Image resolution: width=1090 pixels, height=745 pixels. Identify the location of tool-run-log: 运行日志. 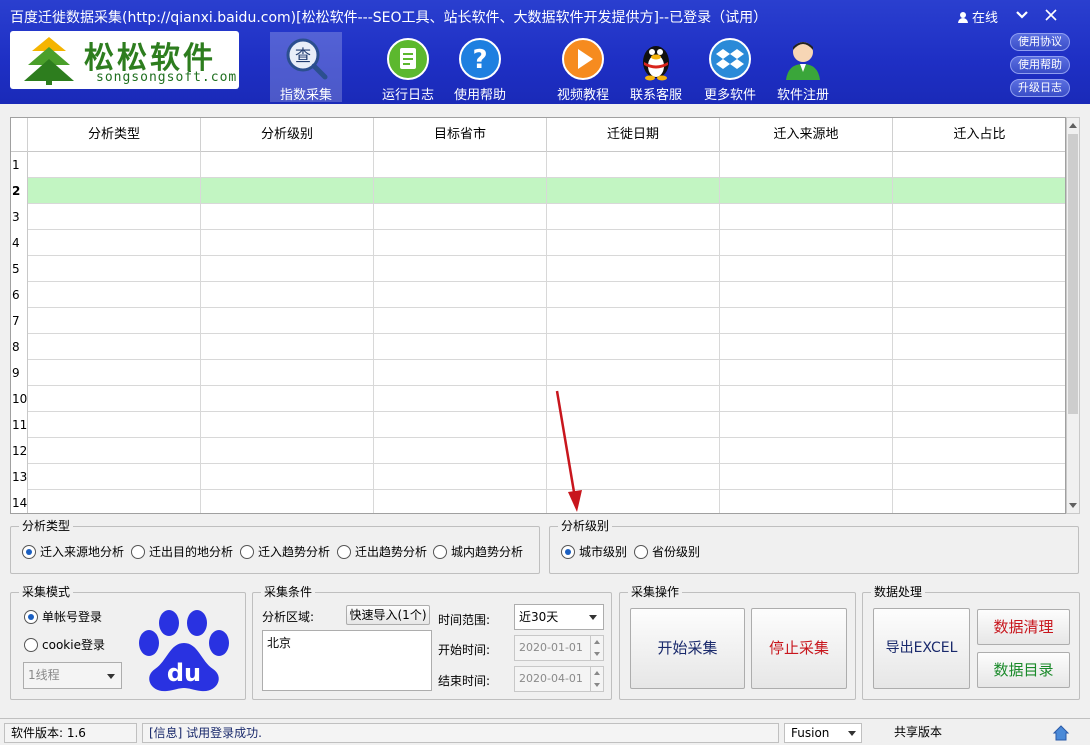
(408, 67).